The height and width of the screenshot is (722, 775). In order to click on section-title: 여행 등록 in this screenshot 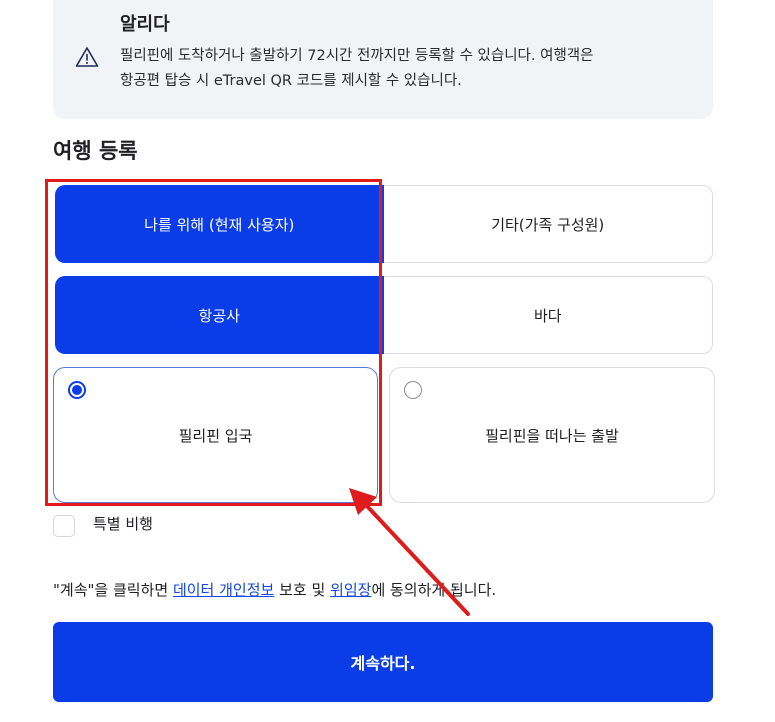, I will do `click(95, 151)`.